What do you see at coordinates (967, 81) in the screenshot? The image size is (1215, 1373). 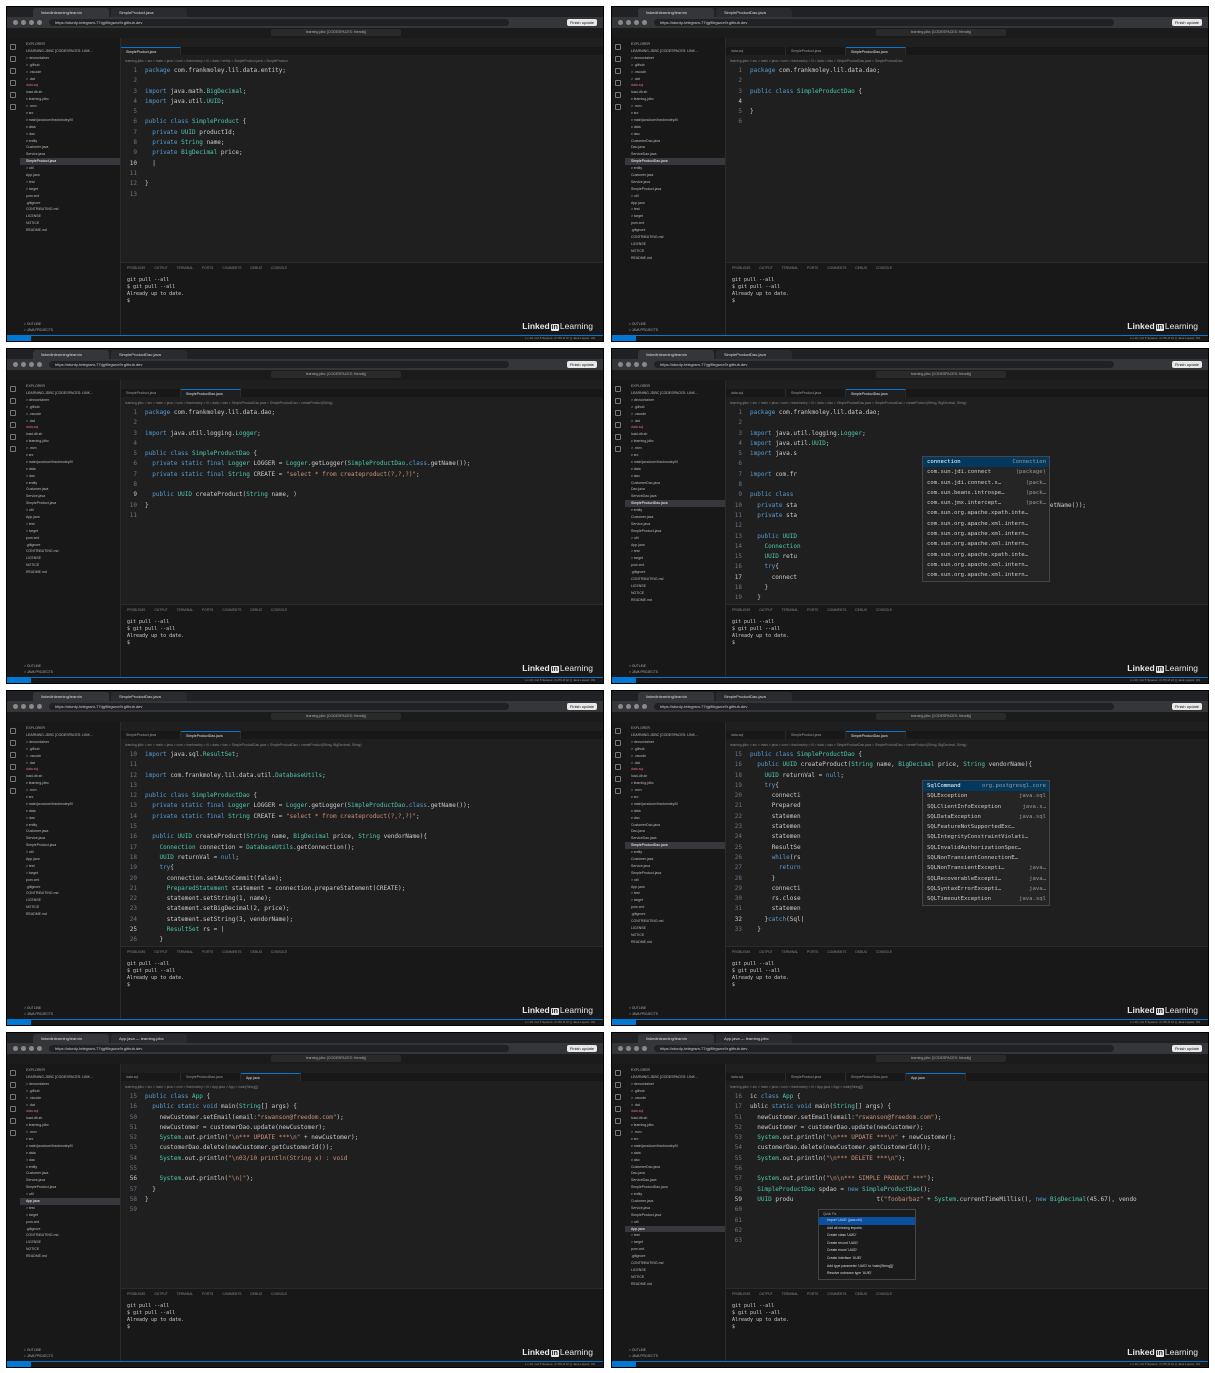 I see `code-line: 2` at bounding box center [967, 81].